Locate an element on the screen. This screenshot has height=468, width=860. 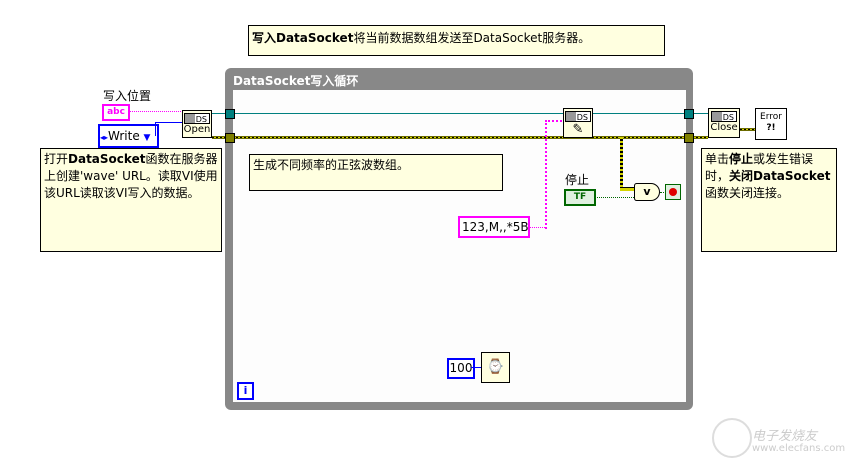
clock-icon: ⌚ is located at coordinates (495, 367).